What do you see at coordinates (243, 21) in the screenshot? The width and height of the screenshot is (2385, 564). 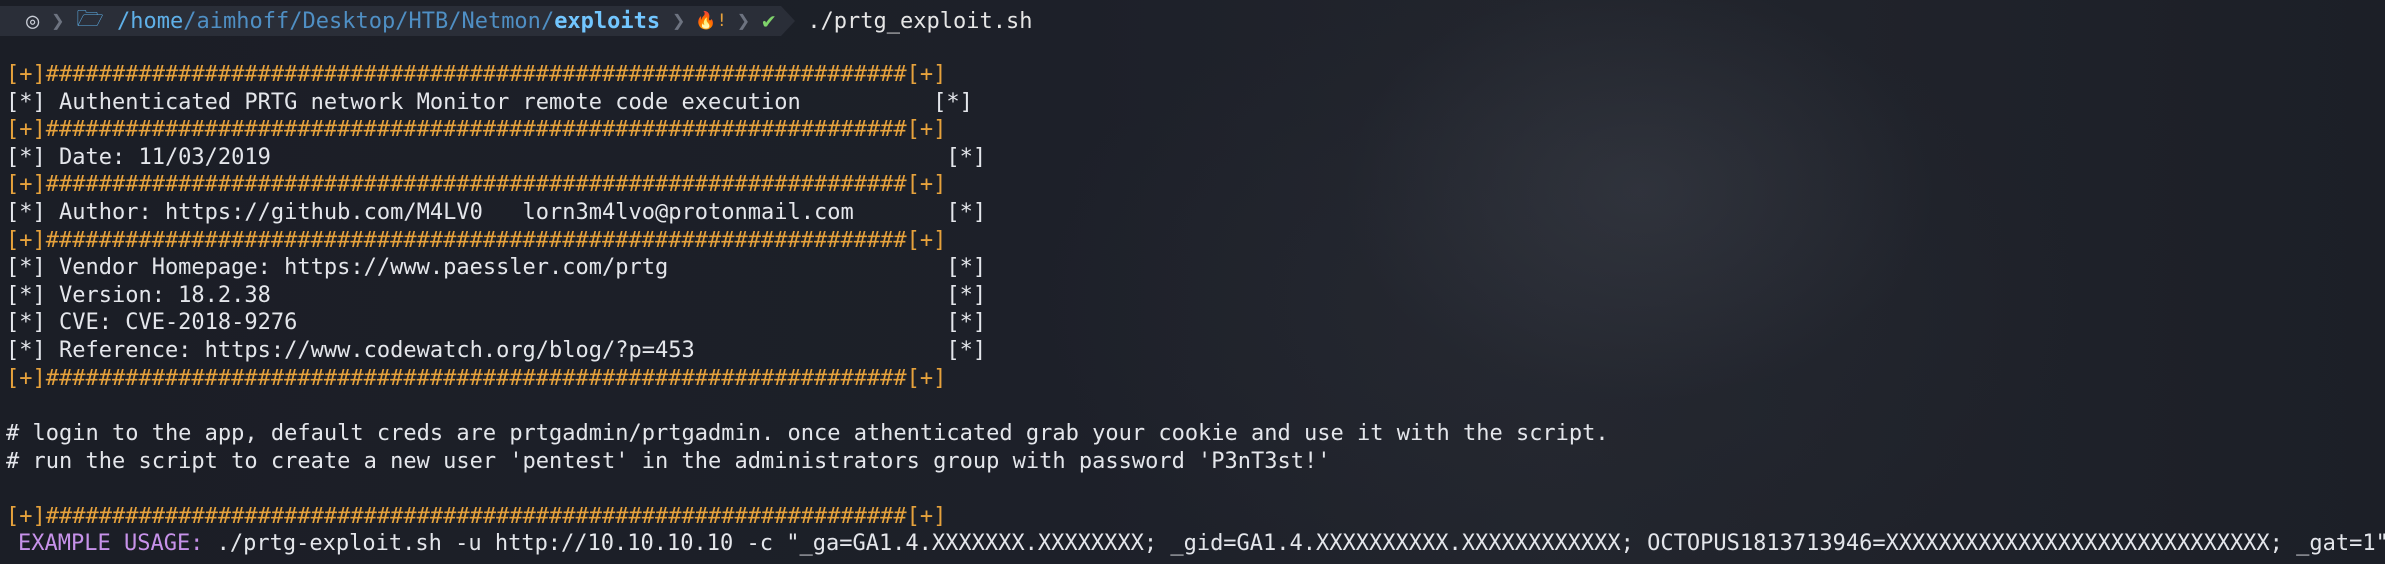 I see `path-segment-user: aimhoff` at bounding box center [243, 21].